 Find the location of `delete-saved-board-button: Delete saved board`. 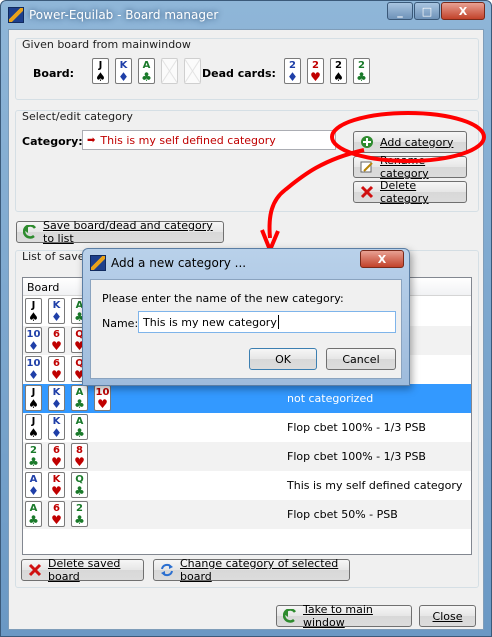

delete-saved-board-button: Delete saved board is located at coordinates (82, 570).